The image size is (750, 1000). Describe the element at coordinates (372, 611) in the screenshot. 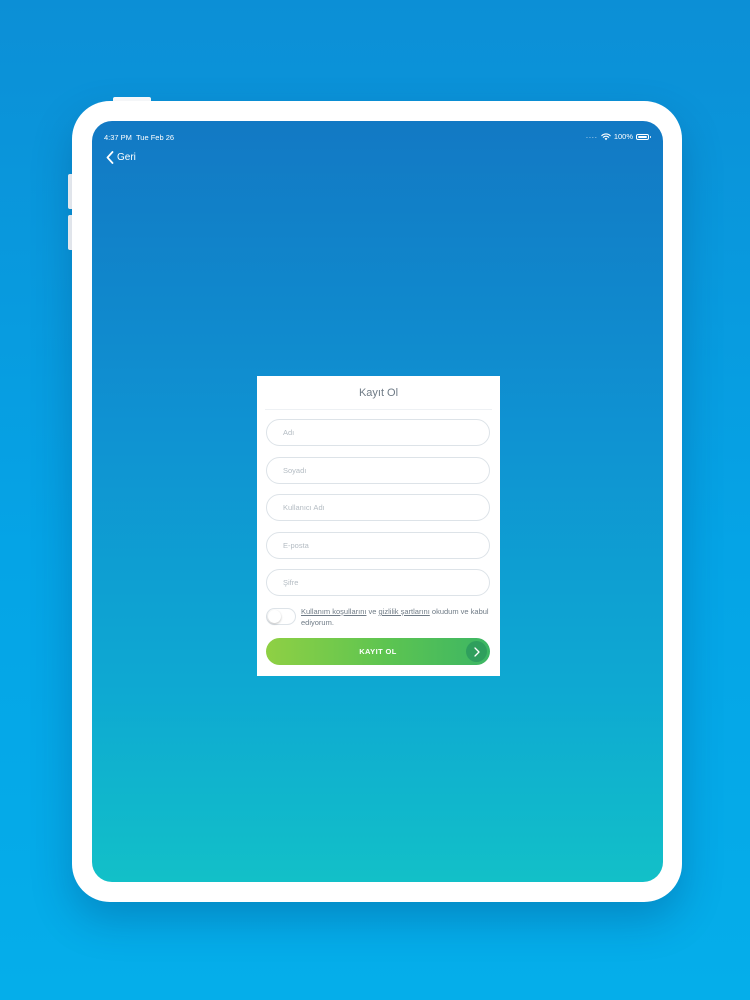

I see `agreement-connector: ve` at that location.